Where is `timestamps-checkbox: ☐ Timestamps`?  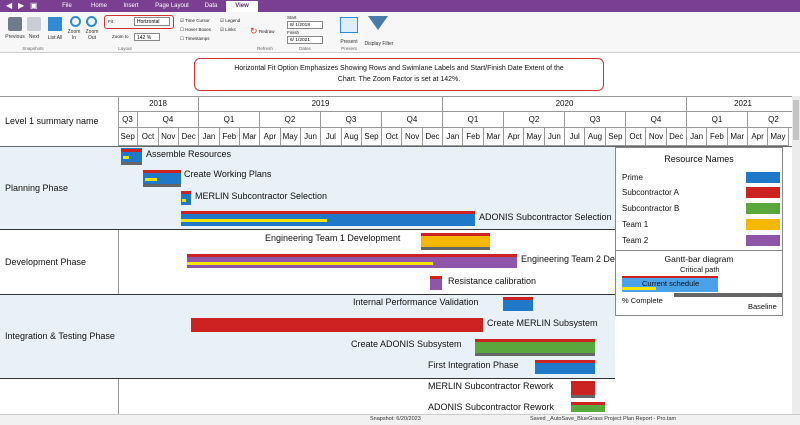 timestamps-checkbox: ☐ Timestamps is located at coordinates (195, 39).